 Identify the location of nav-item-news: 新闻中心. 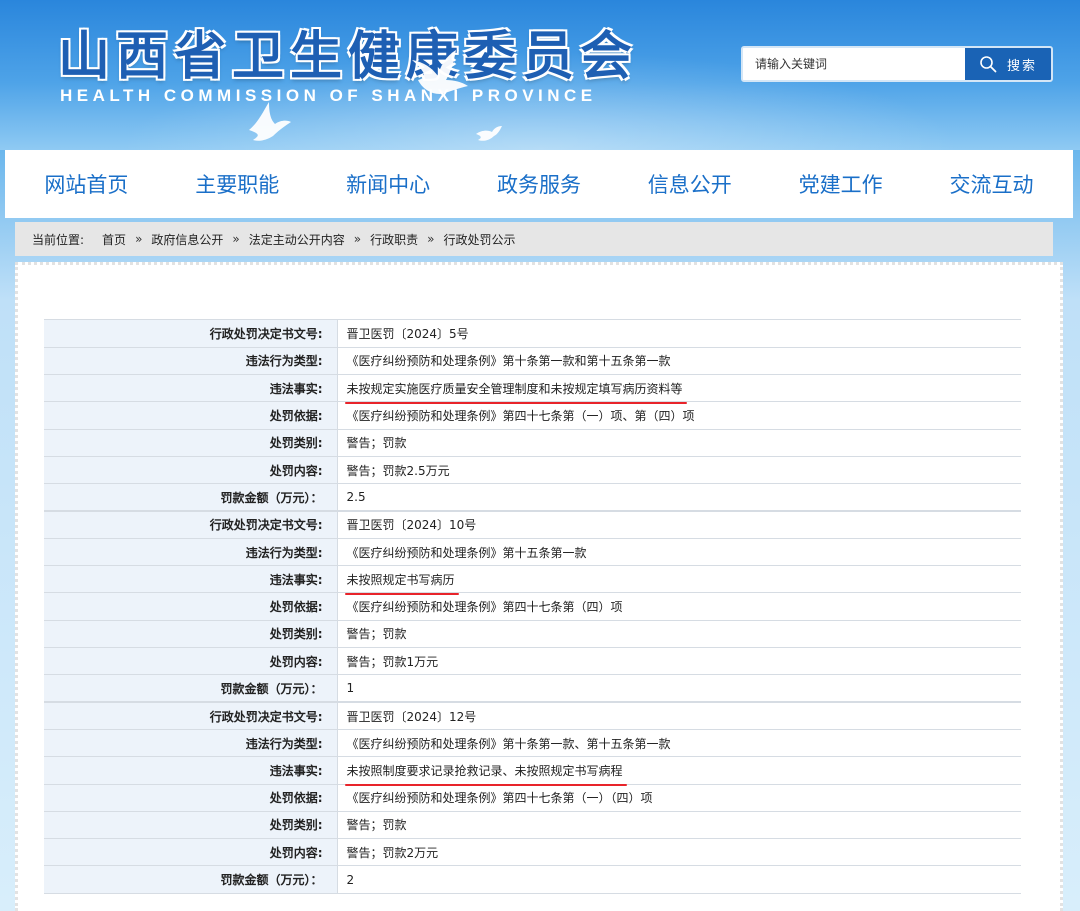
(388, 184).